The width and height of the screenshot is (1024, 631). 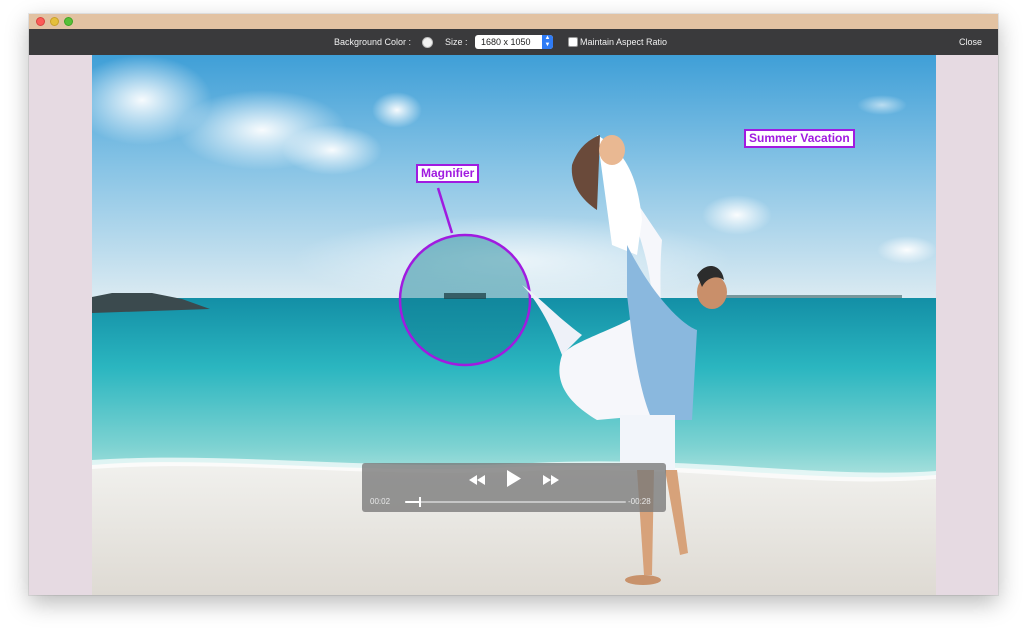 What do you see at coordinates (40, 21) in the screenshot?
I see `close-window-icon` at bounding box center [40, 21].